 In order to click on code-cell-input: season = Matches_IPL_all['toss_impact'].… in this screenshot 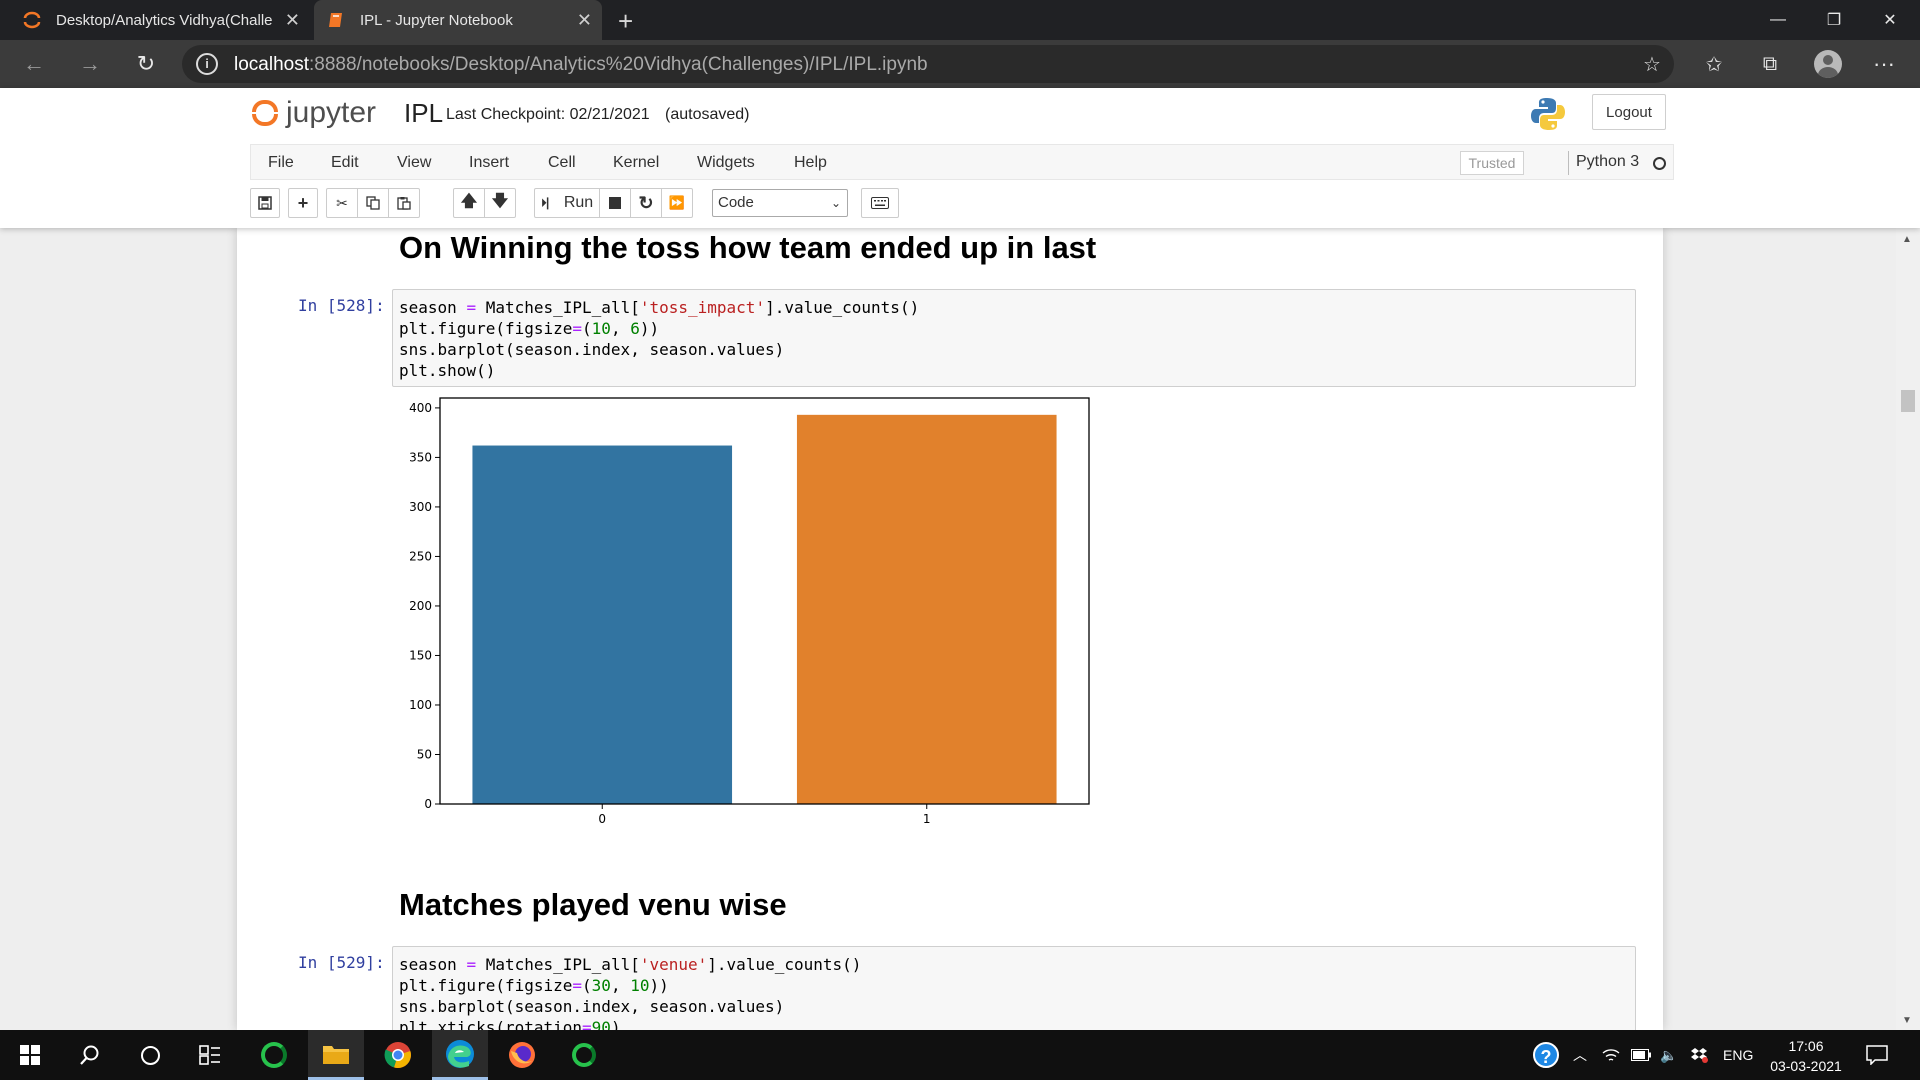, I will do `click(1014, 338)`.